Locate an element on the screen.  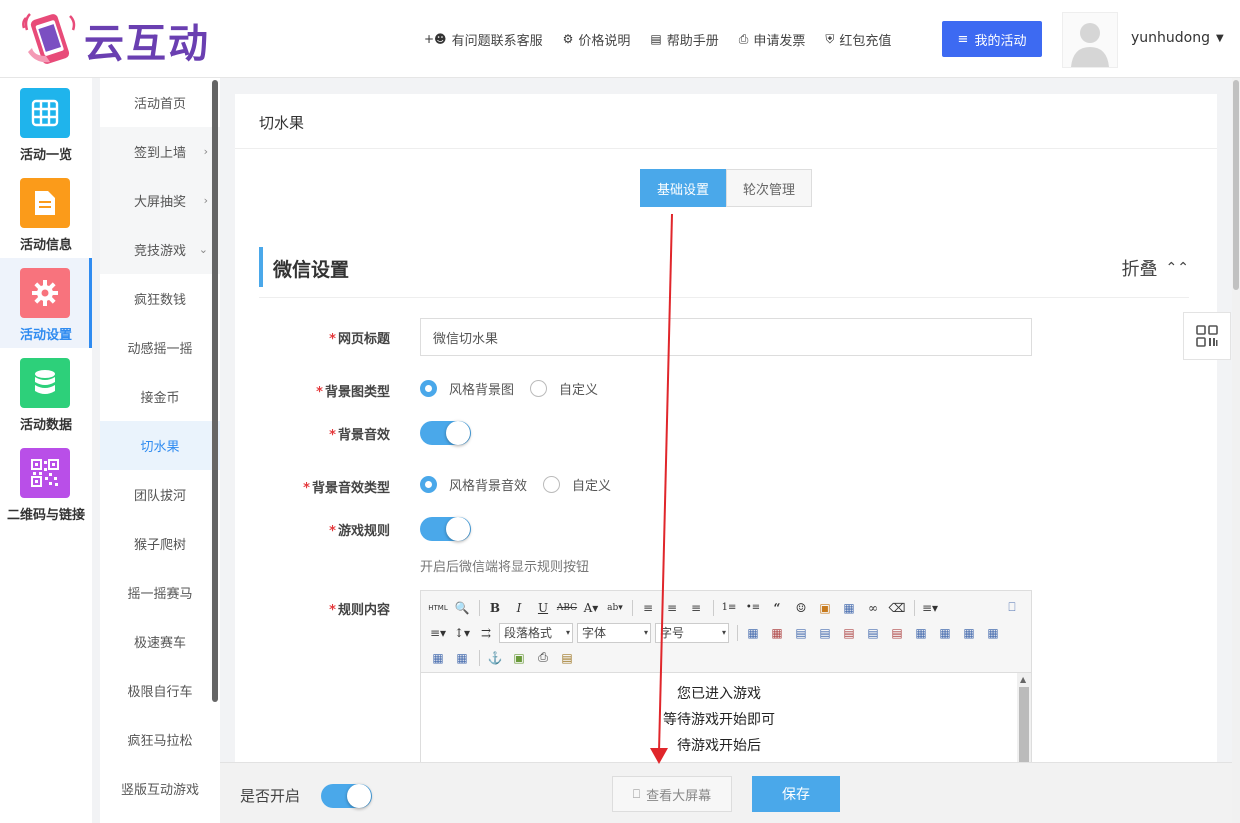
submenu-item-fruit-ninja: 切水果 is located at coordinates (160, 445).